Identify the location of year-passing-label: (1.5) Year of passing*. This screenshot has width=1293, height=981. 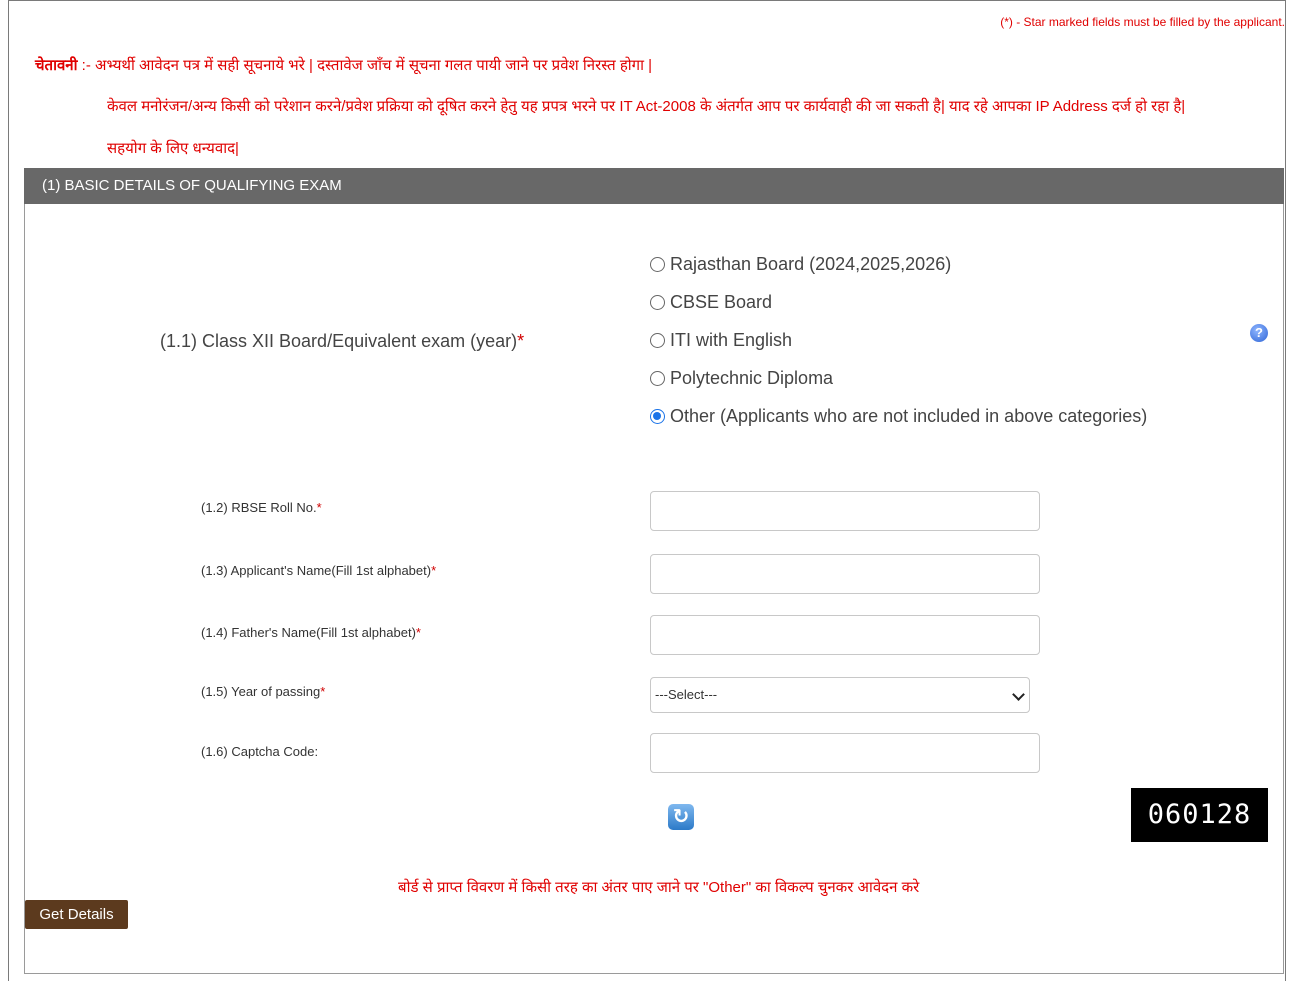
(263, 691).